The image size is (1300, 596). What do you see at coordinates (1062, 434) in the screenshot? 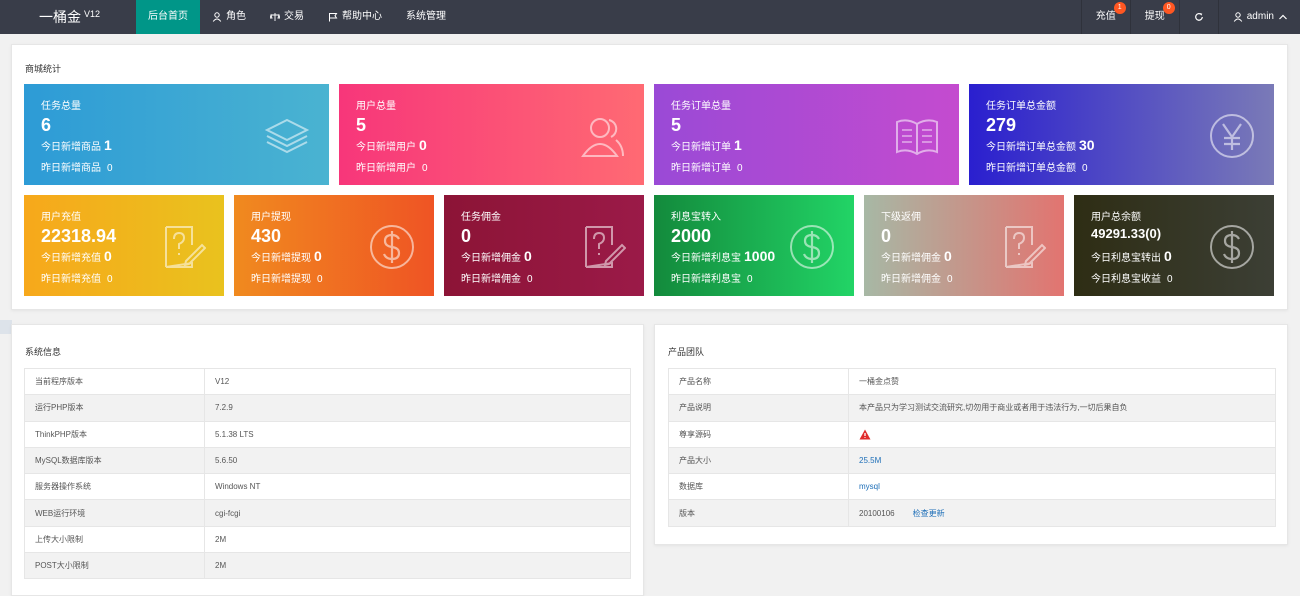
I see `row-value` at bounding box center [1062, 434].